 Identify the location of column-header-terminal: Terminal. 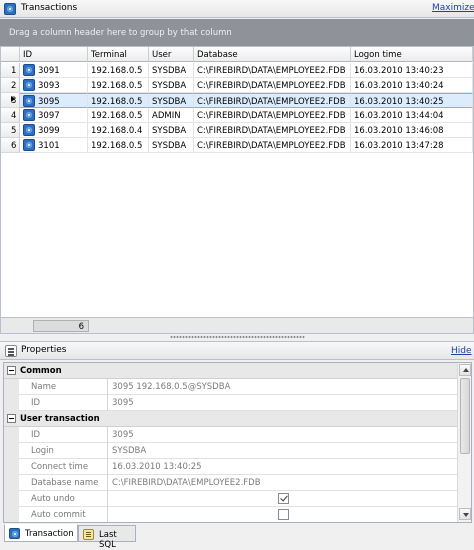
(118, 54).